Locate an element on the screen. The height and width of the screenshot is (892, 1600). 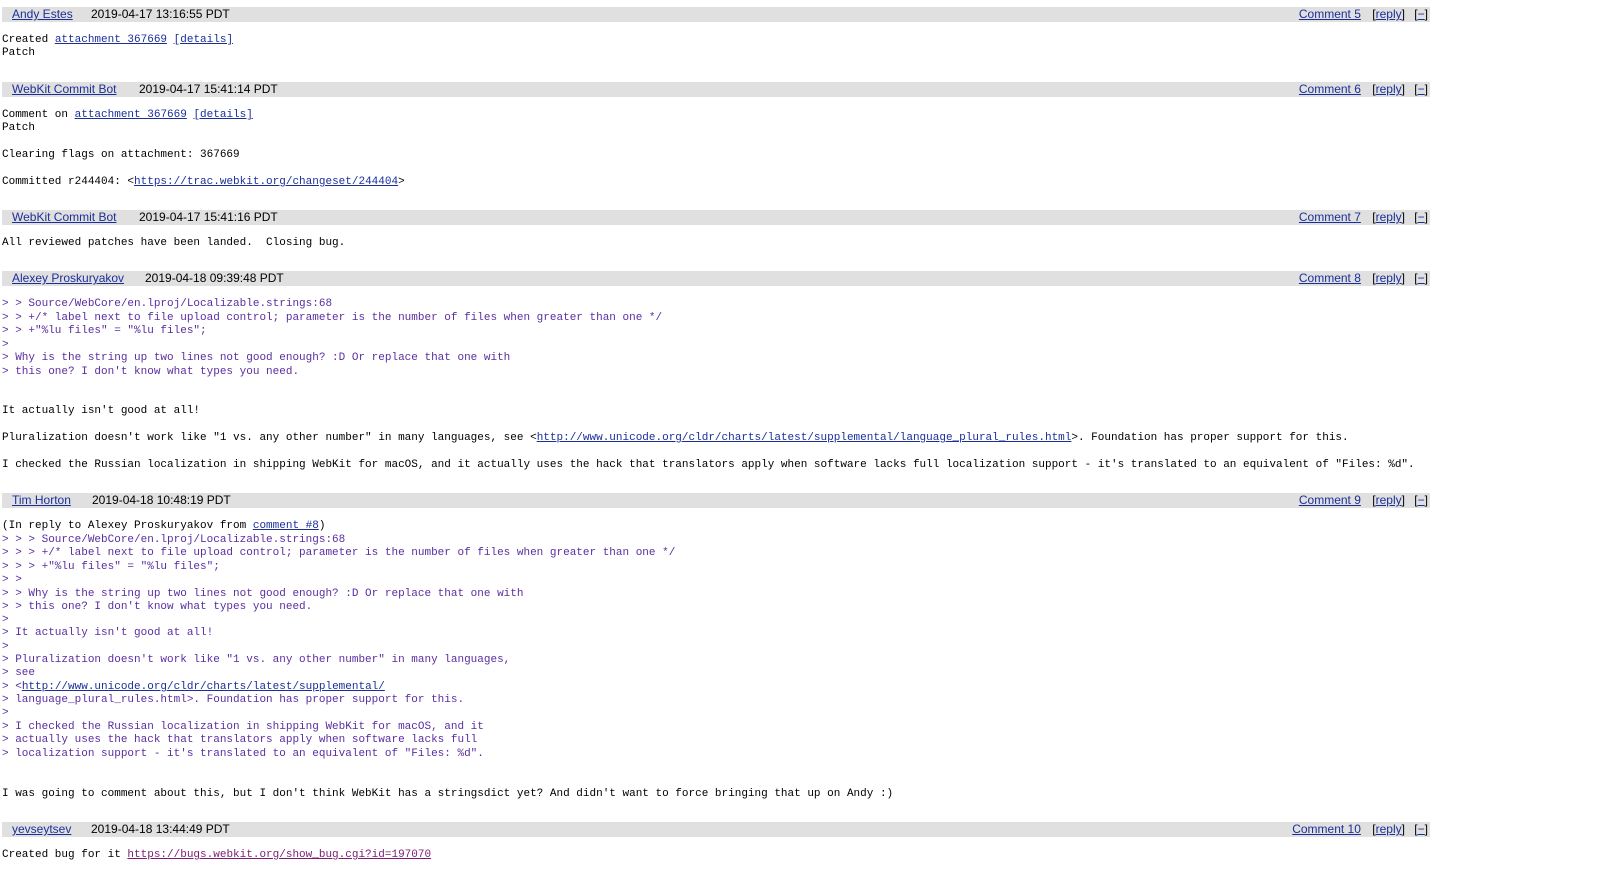
comment-timestamp: 2019-04-18 09:39:48 PDT is located at coordinates (214, 278).